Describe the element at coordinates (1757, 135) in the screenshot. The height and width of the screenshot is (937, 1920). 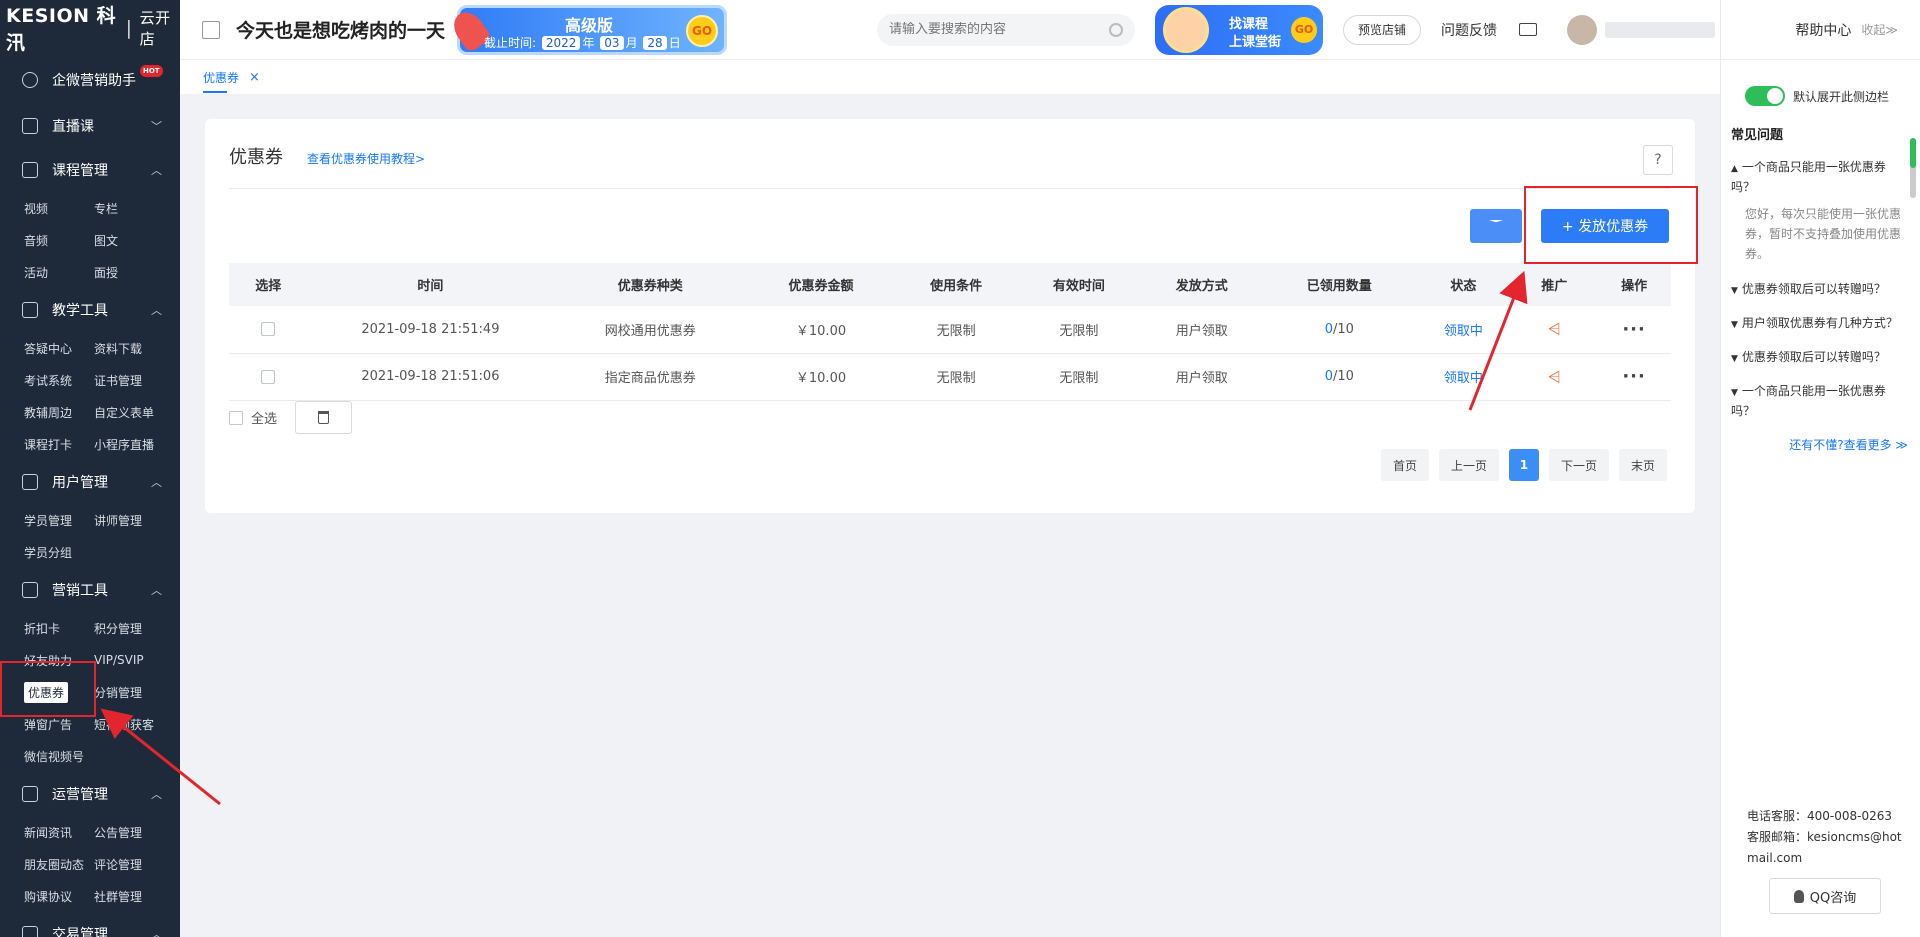
I see `faq-title: 常见问题` at that location.